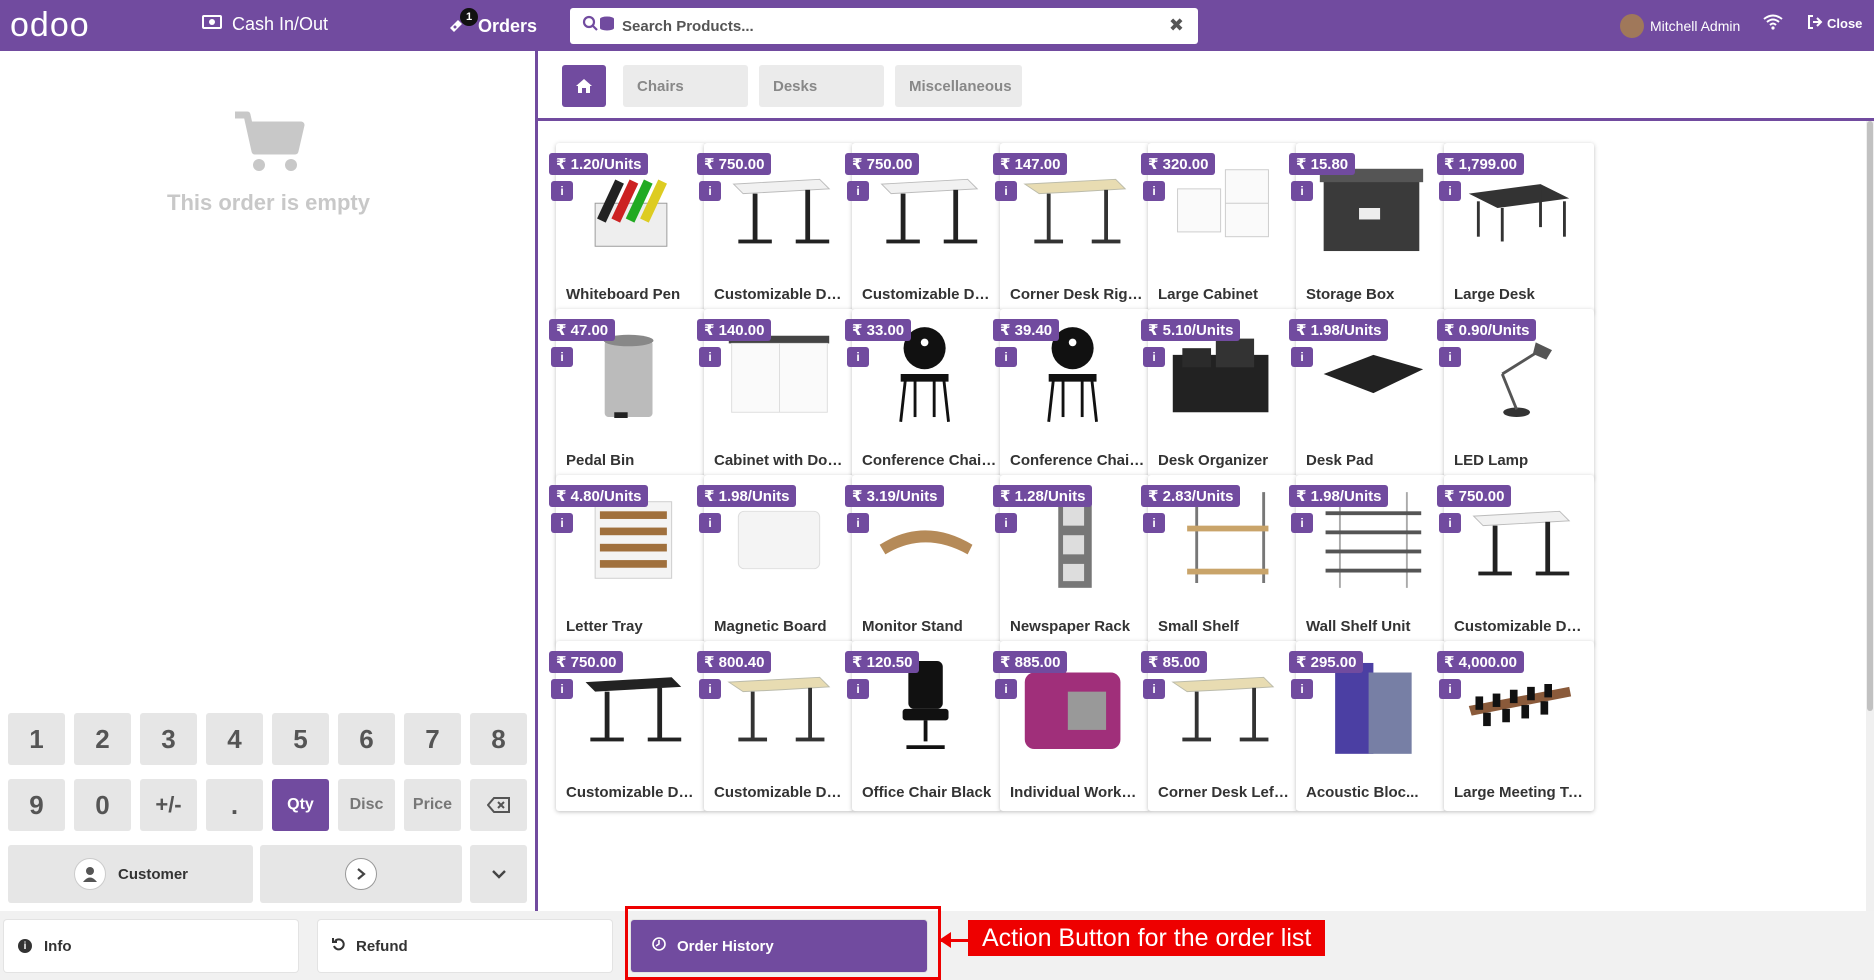 The height and width of the screenshot is (980, 1874). Describe the element at coordinates (1225, 792) in the screenshot. I see `product-name: Corner Desk Left Sit` at that location.